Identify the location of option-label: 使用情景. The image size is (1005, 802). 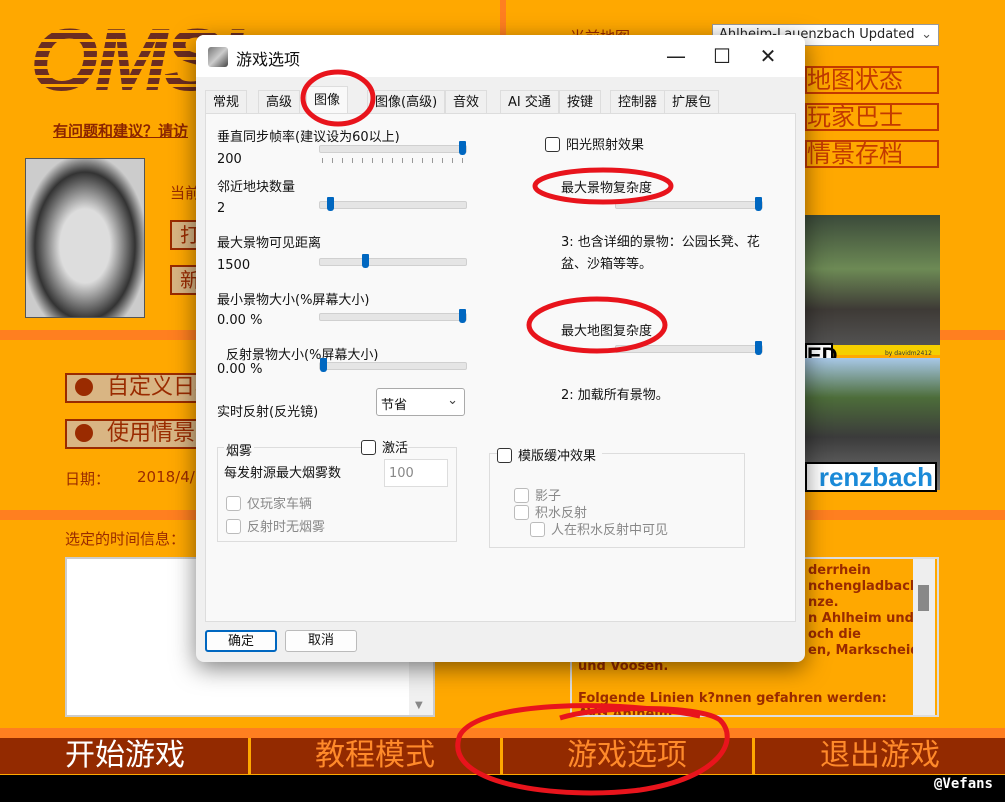
(151, 433).